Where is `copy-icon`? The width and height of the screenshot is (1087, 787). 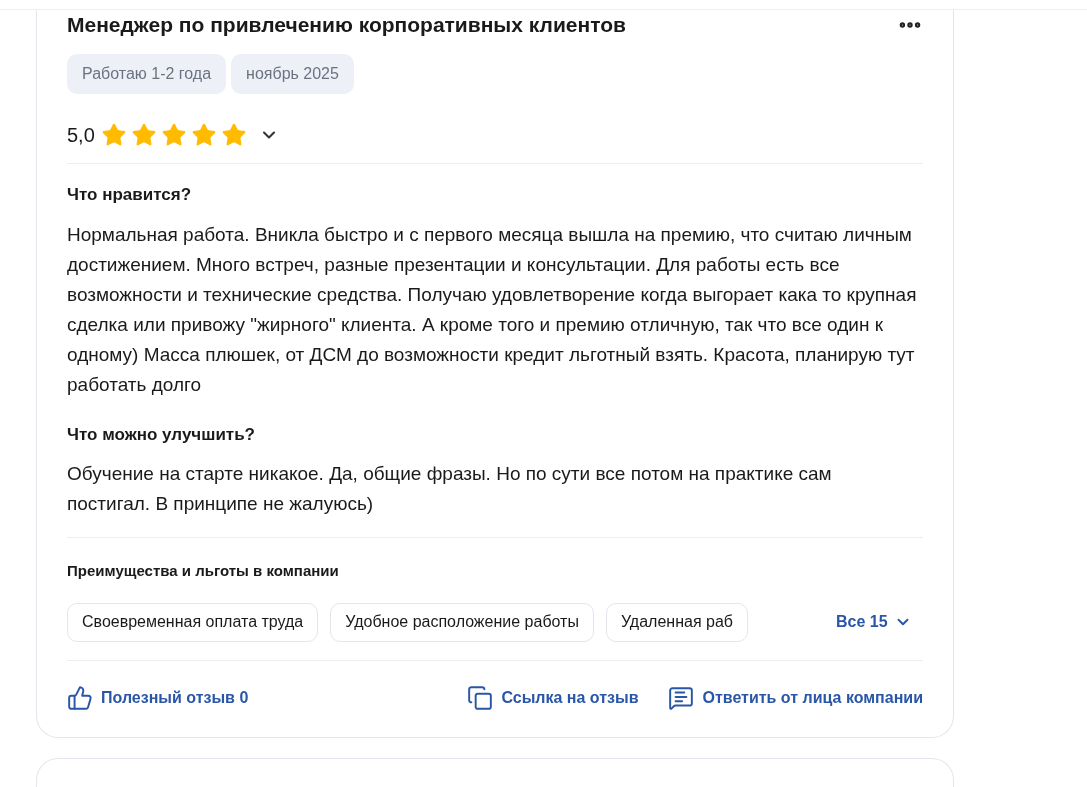
copy-icon is located at coordinates (480, 697).